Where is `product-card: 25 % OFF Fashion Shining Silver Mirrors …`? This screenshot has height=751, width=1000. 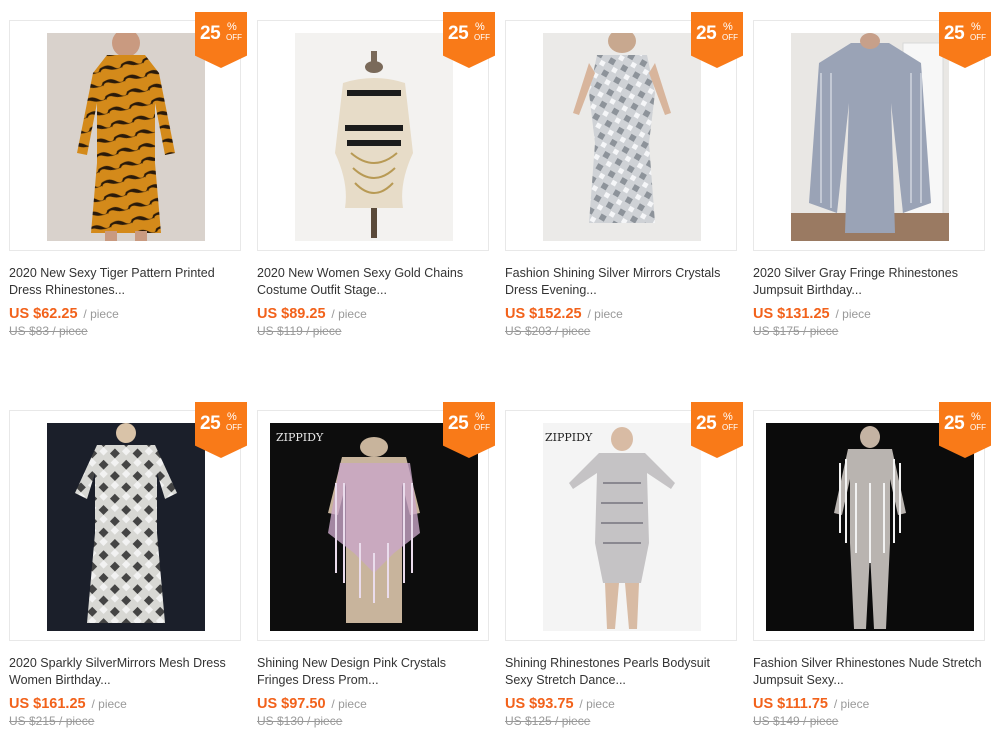
product-card: 25 % OFF Fashion Shining Silver Mirrors … is located at coordinates (624, 175).